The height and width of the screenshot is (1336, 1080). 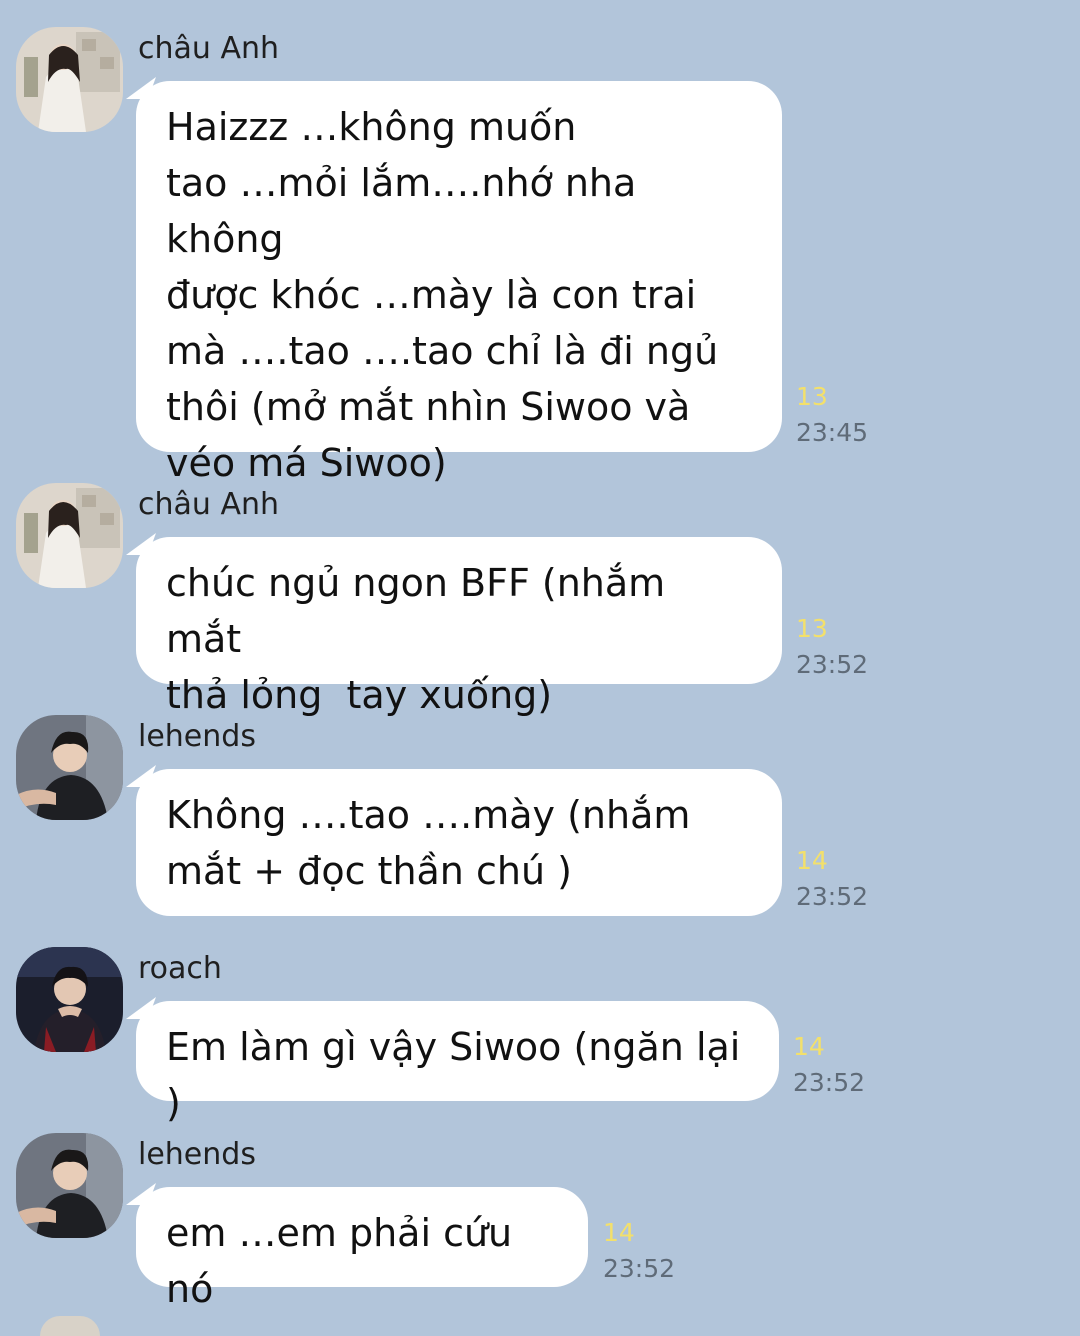 What do you see at coordinates (70, 1326) in the screenshot?
I see `next-message-avatar` at bounding box center [70, 1326].